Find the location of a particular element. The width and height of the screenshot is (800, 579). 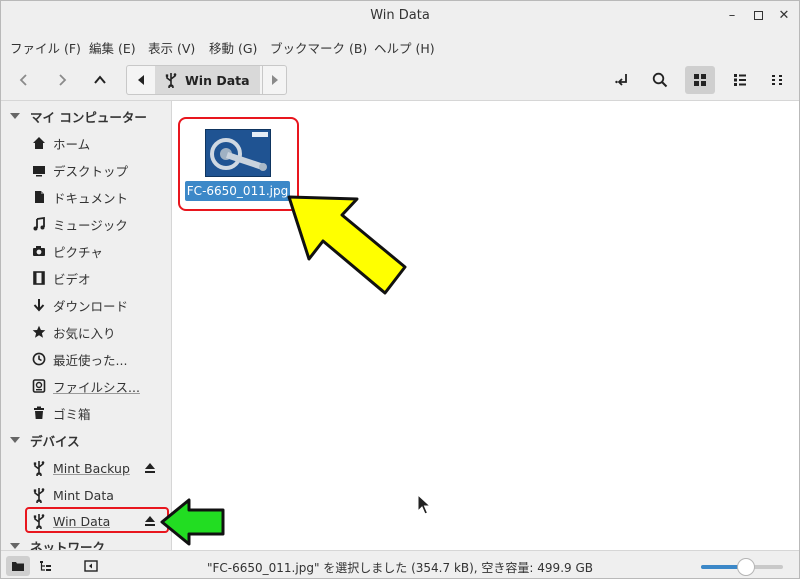

highlight-box-win-data is located at coordinates (97, 520).